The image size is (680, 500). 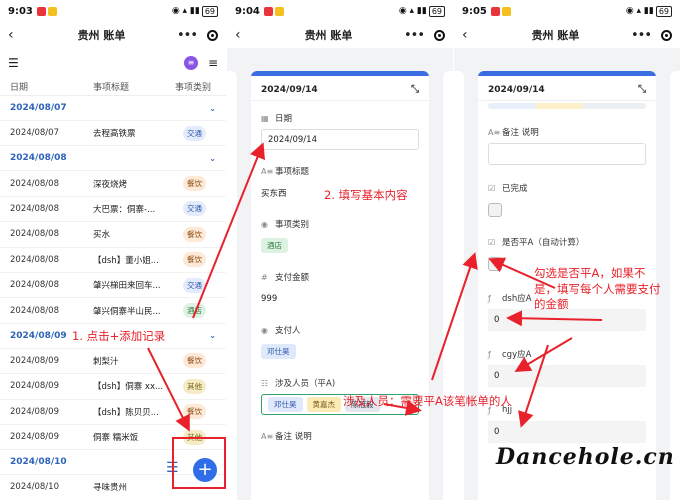 What do you see at coordinates (51, 86) in the screenshot?
I see `column-header: 日期` at bounding box center [51, 86].